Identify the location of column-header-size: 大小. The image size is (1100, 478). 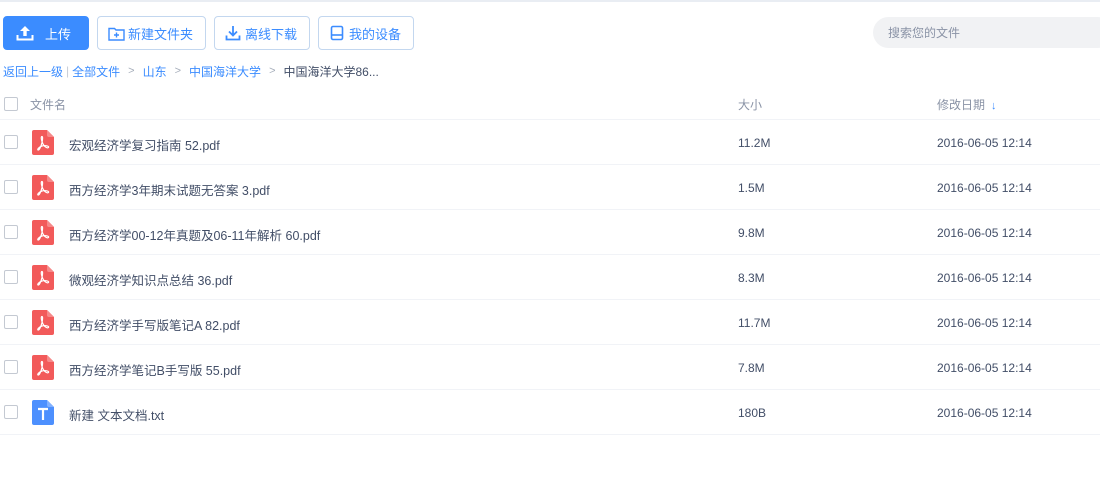
(750, 104).